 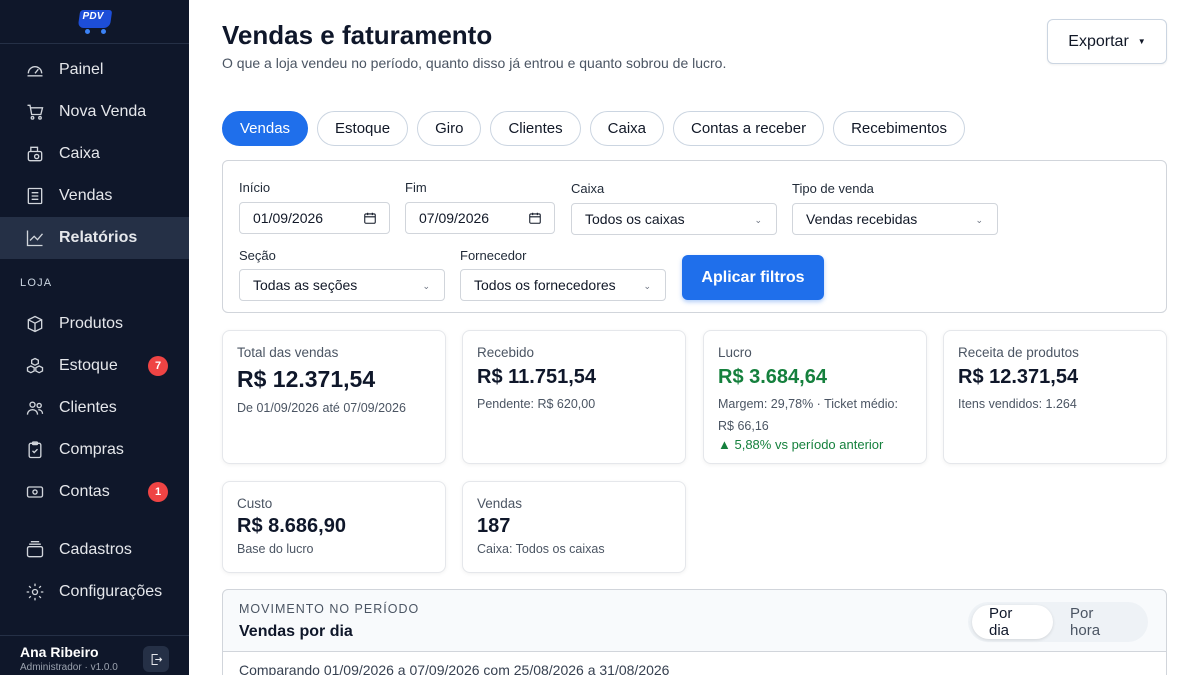 What do you see at coordinates (329, 609) in the screenshot?
I see `section-kicker: MOVIMENTO NO PERÍODO` at bounding box center [329, 609].